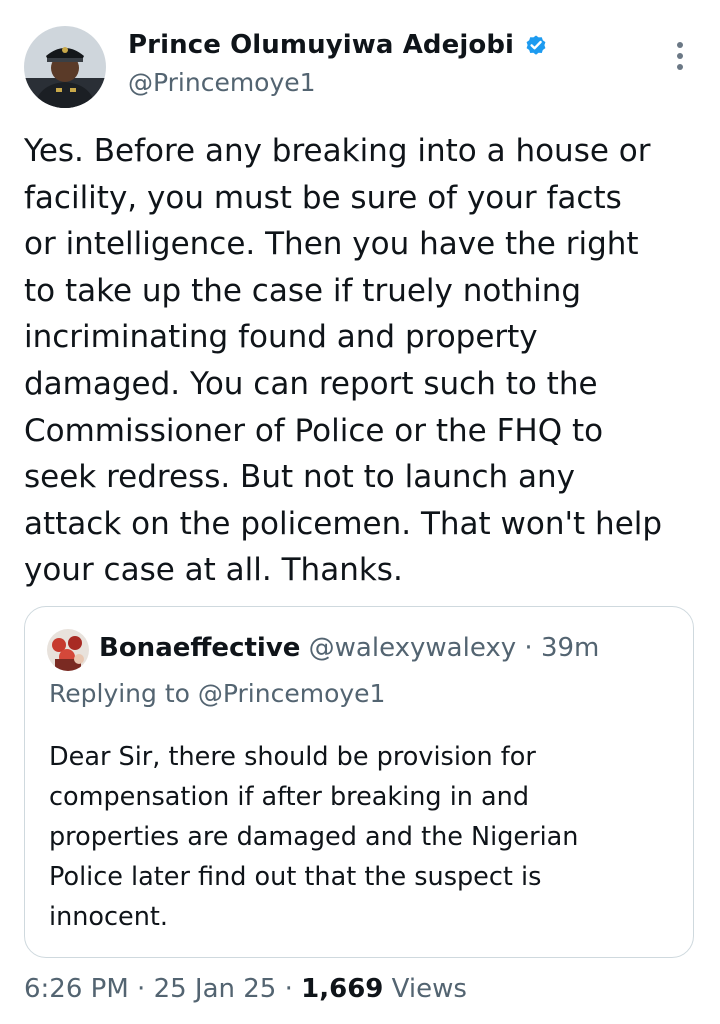 This screenshot has width=720, height=1024. Describe the element at coordinates (68, 650) in the screenshot. I see `quoted-author-avatar` at that location.